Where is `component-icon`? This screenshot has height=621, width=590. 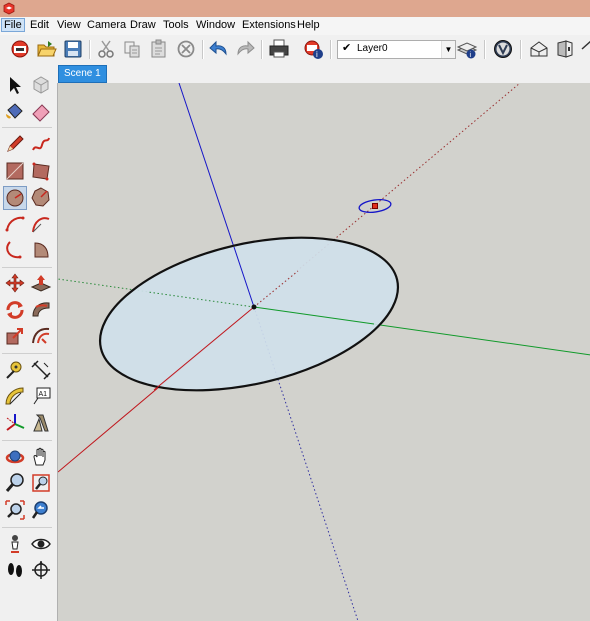
component-icon is located at coordinates (41, 85).